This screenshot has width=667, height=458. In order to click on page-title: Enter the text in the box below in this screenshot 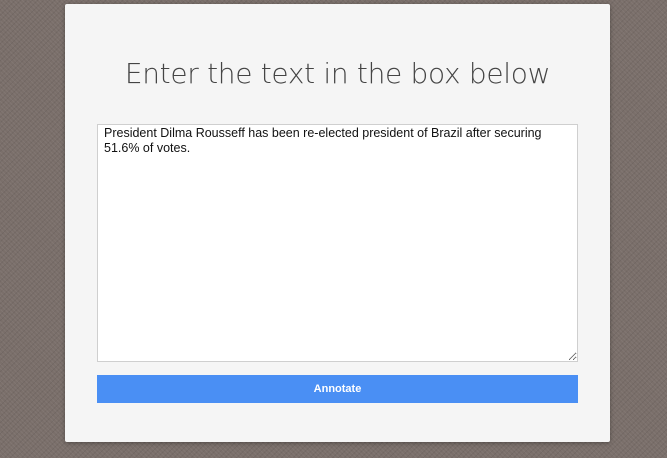, I will do `click(337, 73)`.